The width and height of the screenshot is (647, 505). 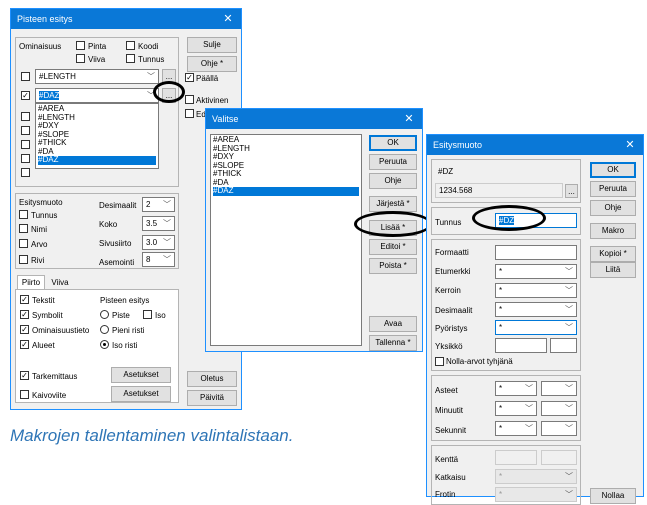 What do you see at coordinates (439, 361) in the screenshot?
I see `nolla-checkbox` at bounding box center [439, 361].